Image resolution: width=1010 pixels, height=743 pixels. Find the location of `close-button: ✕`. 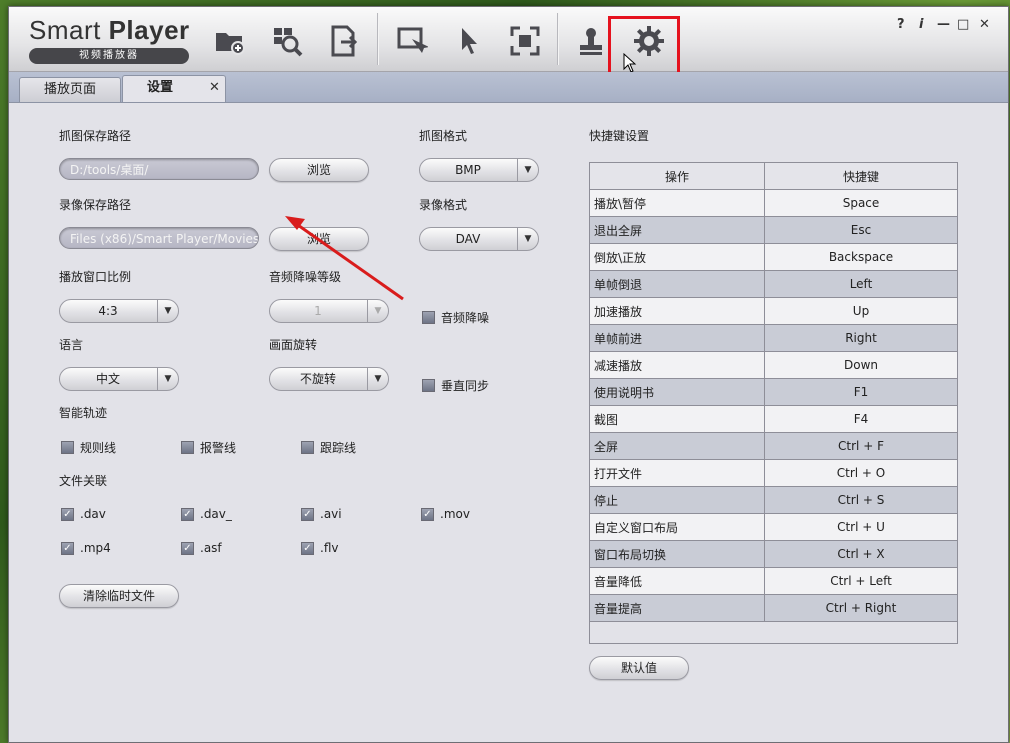

close-button: ✕ is located at coordinates (984, 24).